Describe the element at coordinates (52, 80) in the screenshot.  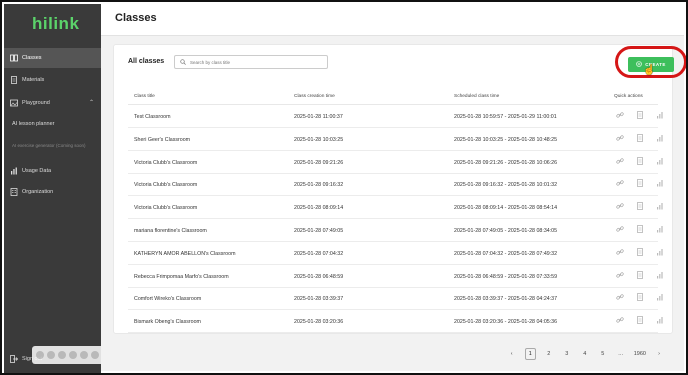
I see `sidebar-item-materials: Materials` at that location.